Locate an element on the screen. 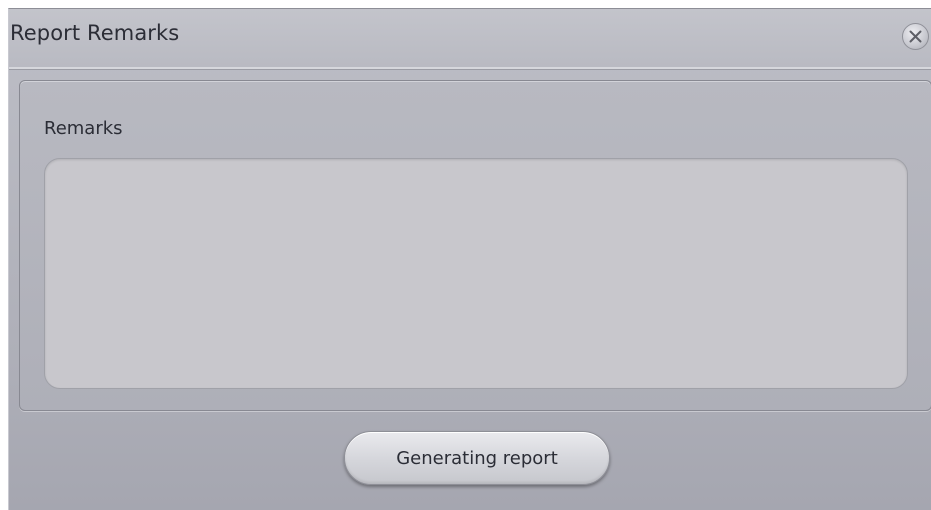 This screenshot has height=510, width=931. dialog-title: Report Remarks is located at coordinates (95, 33).